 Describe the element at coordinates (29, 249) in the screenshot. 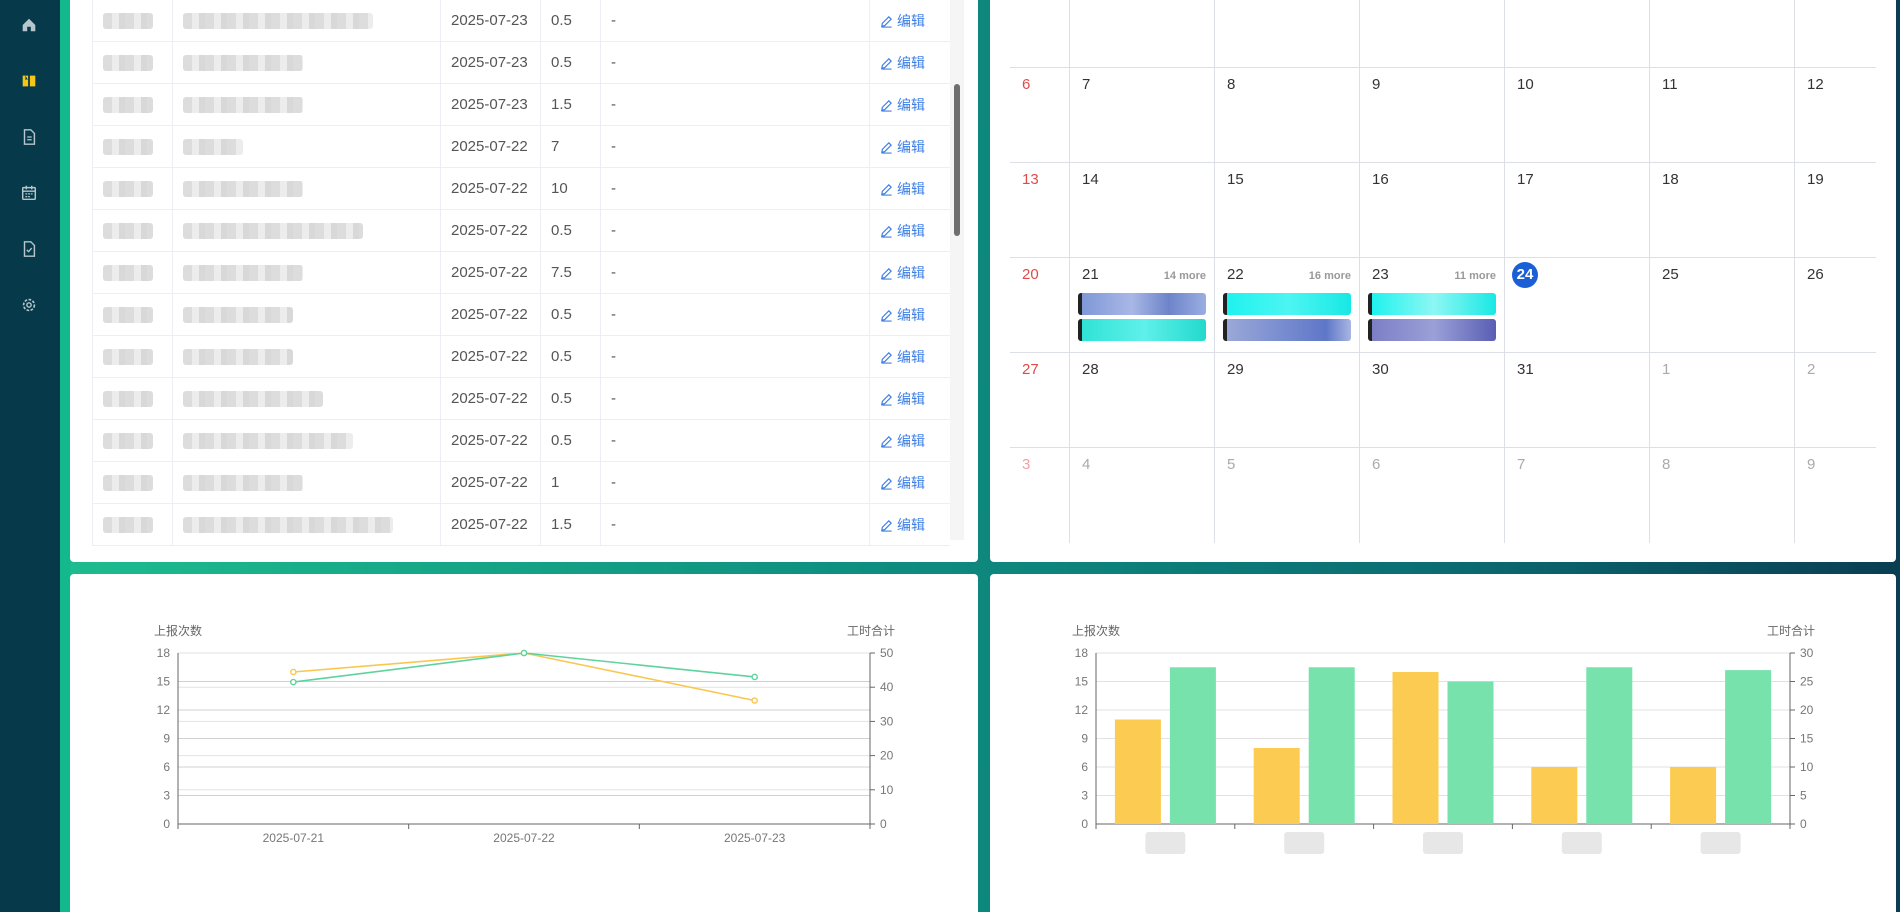

I see `file-check-icon` at that location.